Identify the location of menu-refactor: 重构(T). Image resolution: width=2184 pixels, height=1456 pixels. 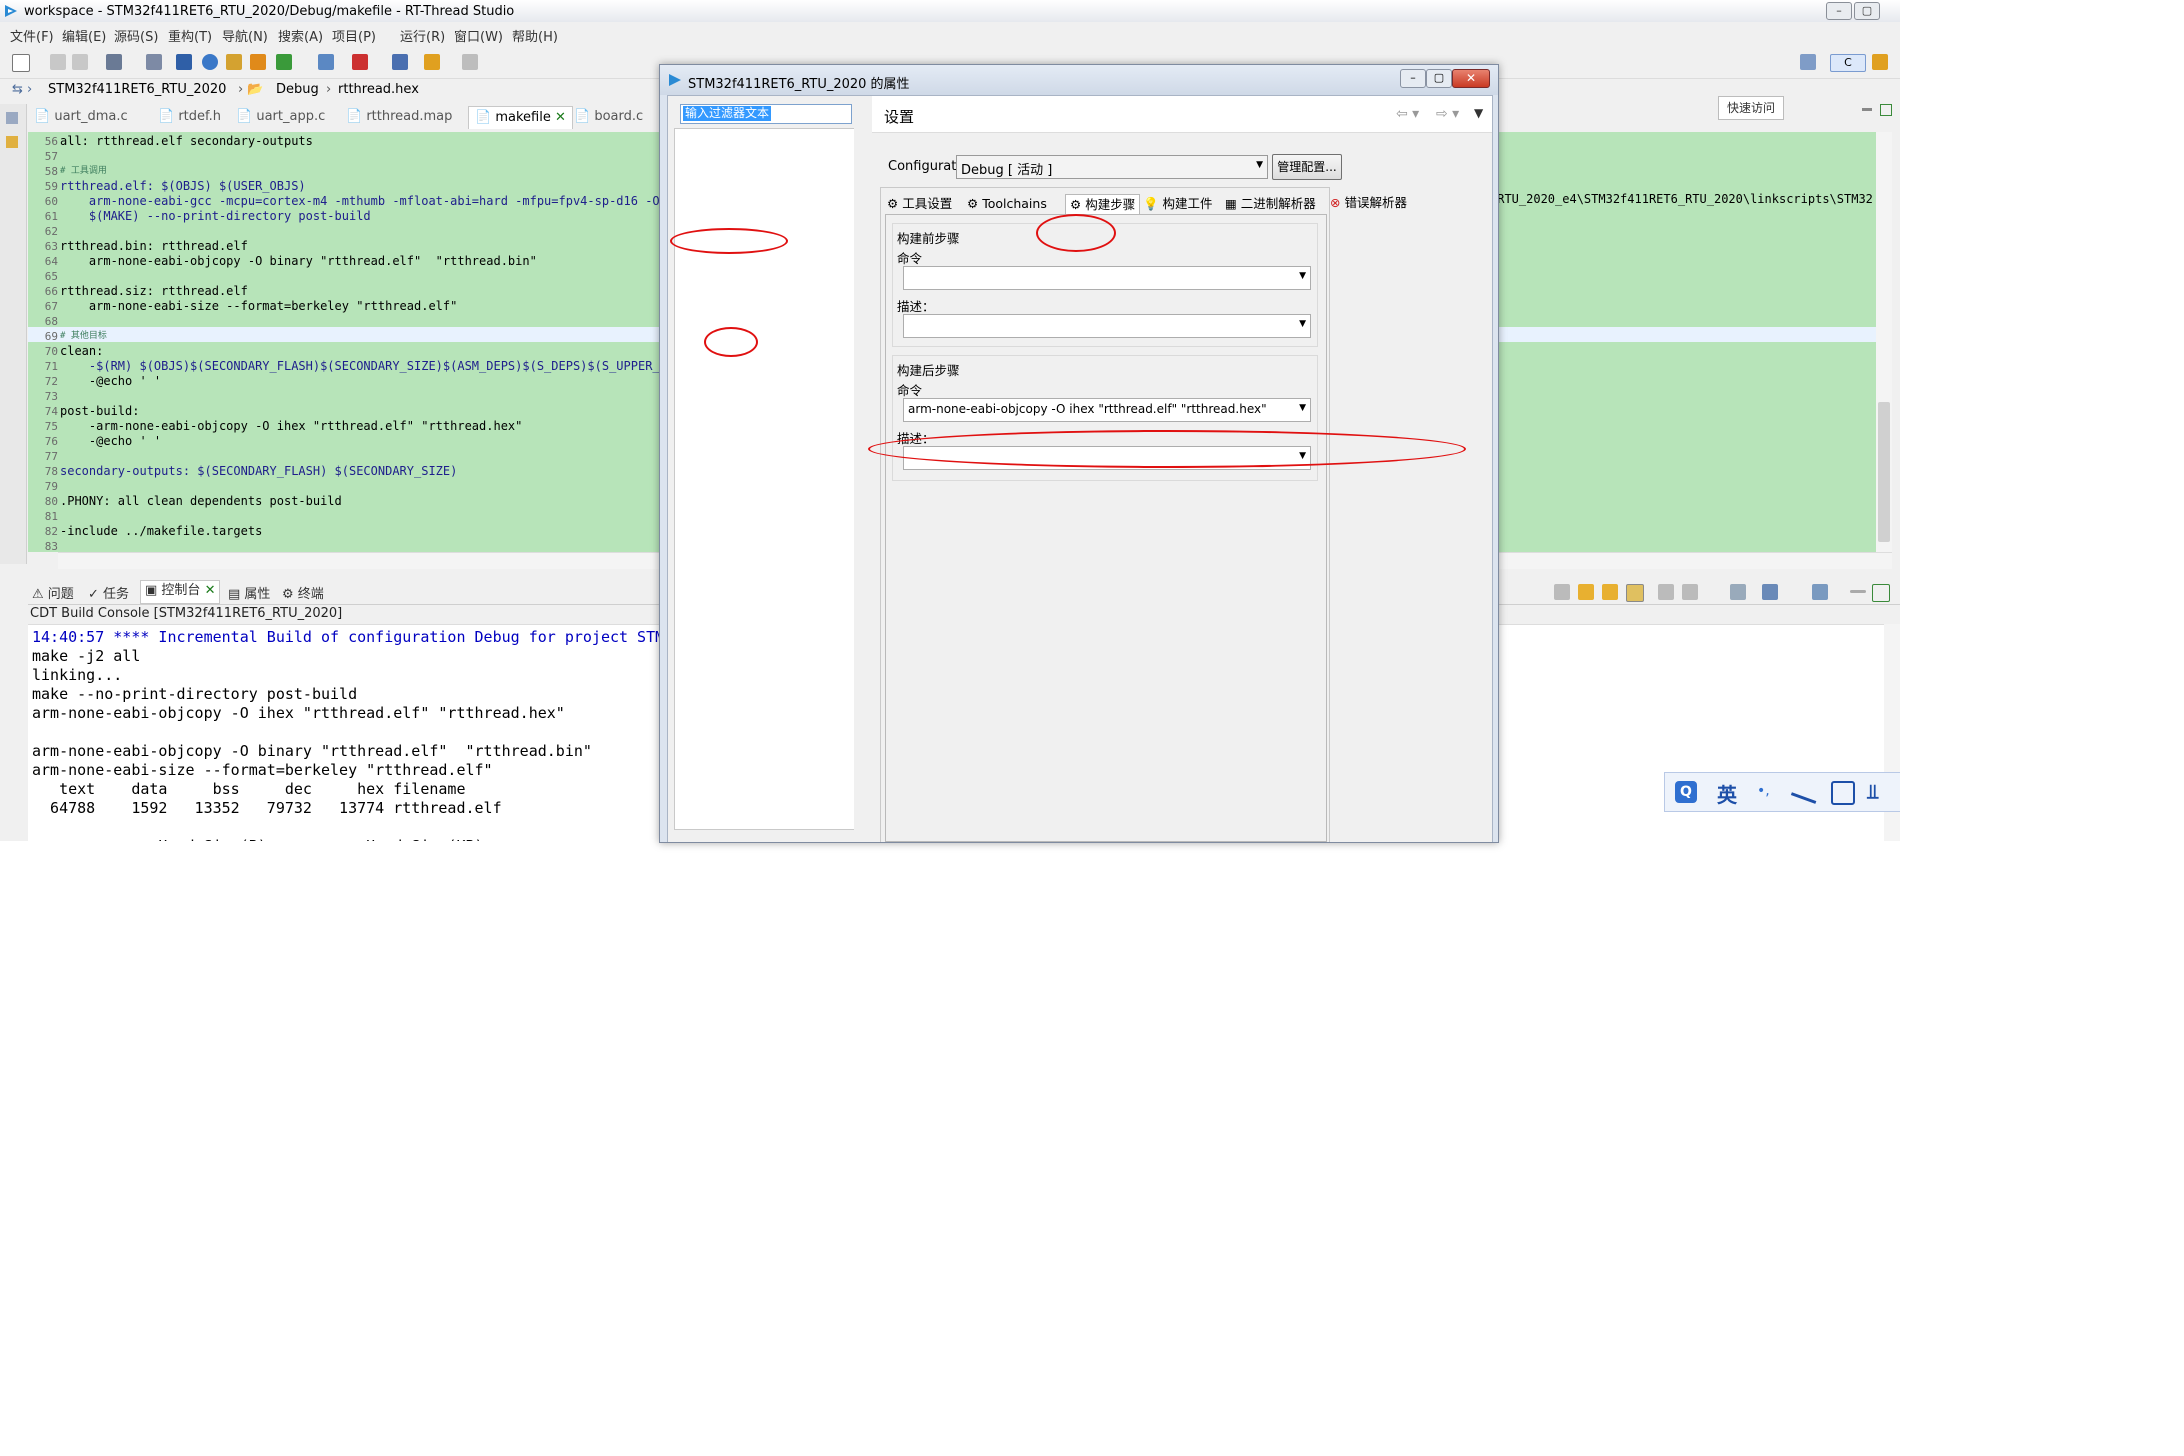
(190, 35).